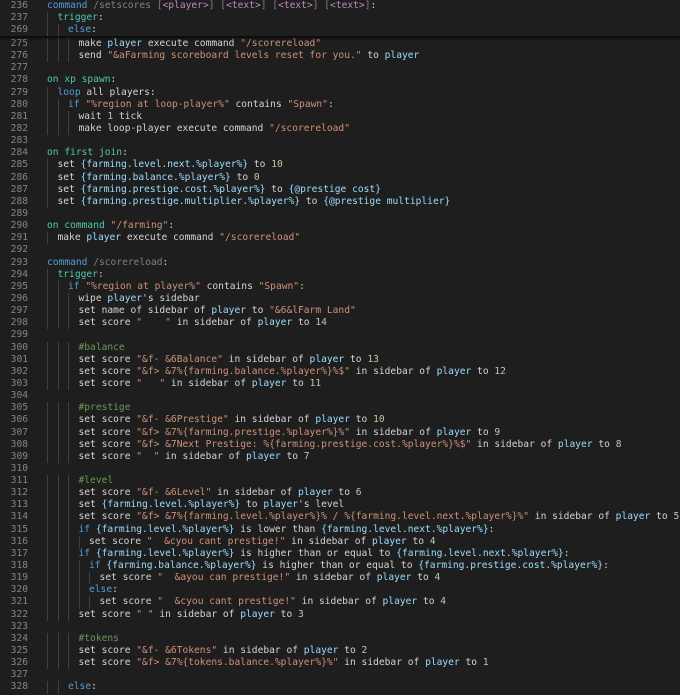 The height and width of the screenshot is (695, 680). What do you see at coordinates (104, 408) in the screenshot?
I see `code-token: #prestige` at bounding box center [104, 408].